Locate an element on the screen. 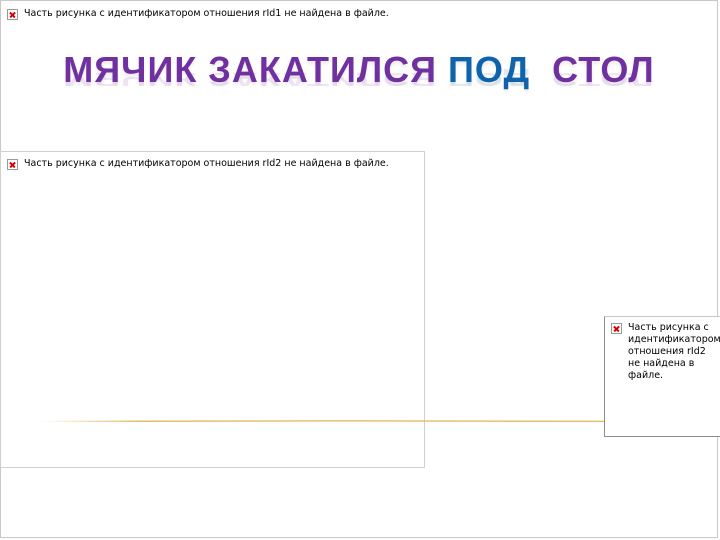  title-word-2: ПОД is located at coordinates (489, 69).